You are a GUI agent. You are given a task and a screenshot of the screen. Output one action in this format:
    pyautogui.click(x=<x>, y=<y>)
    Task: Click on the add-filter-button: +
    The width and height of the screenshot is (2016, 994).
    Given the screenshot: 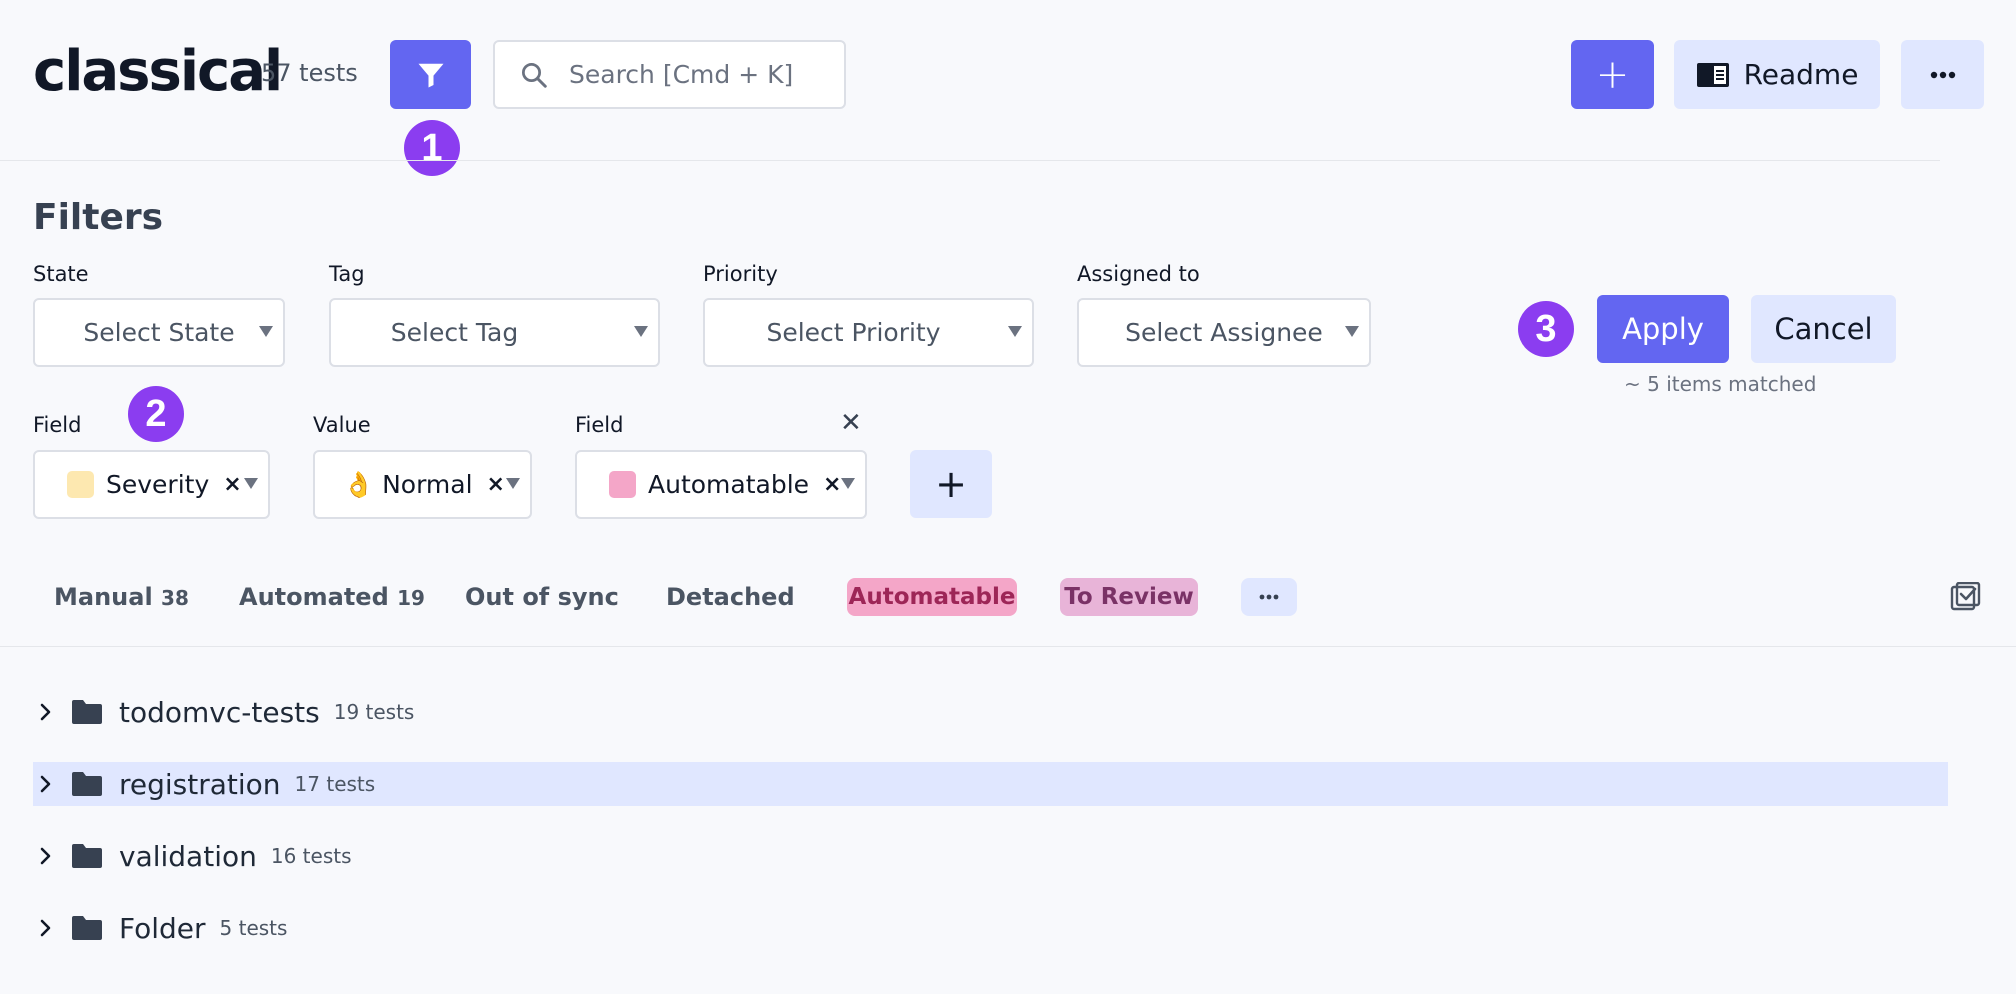 What is the action you would take?
    pyautogui.click(x=951, y=484)
    